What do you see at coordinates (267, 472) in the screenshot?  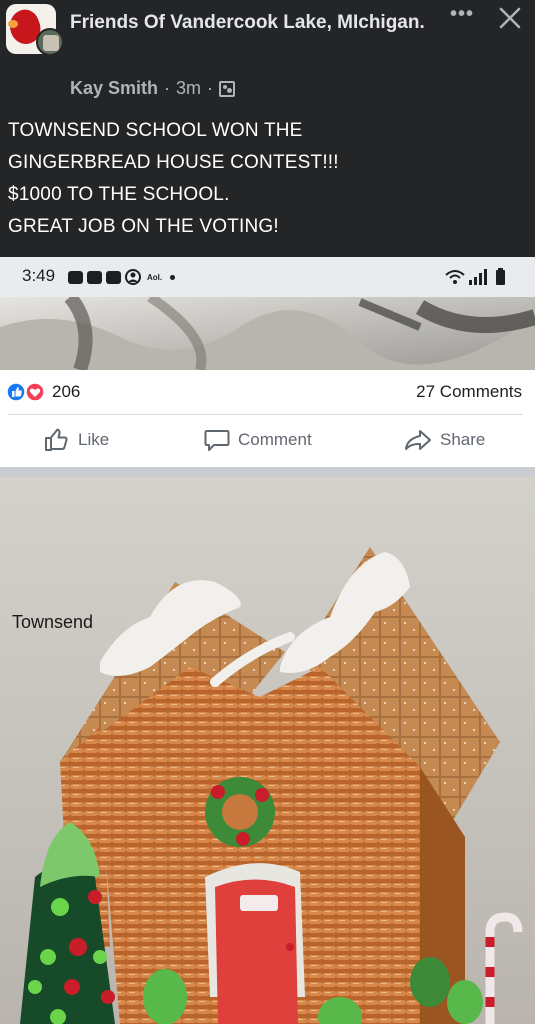 I see `section-divider` at bounding box center [267, 472].